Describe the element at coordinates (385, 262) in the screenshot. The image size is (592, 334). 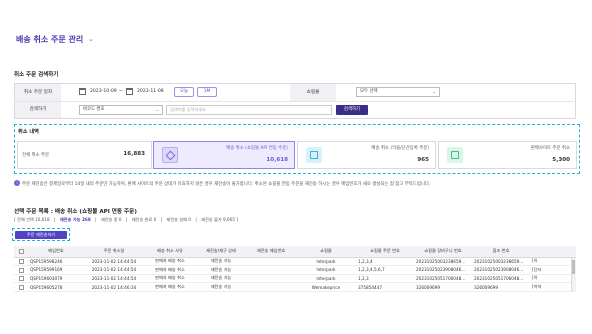
I see `mall-order-number: 1,2,3,4` at that location.